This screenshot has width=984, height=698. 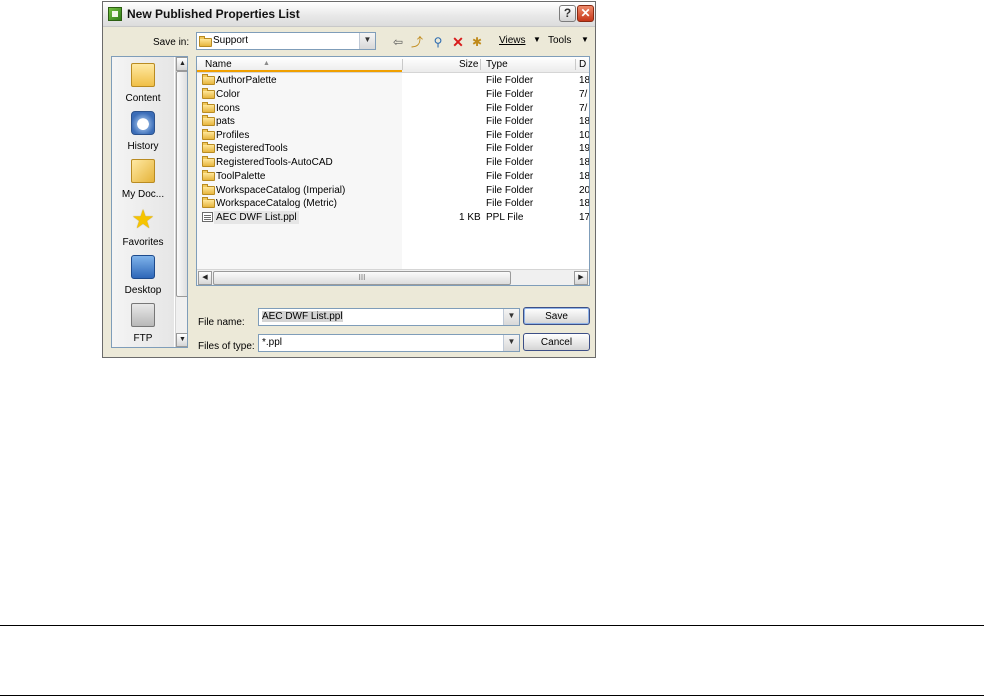 What do you see at coordinates (393, 148) in the screenshot?
I see `file-row: RegisteredTools File Folder 19` at bounding box center [393, 148].